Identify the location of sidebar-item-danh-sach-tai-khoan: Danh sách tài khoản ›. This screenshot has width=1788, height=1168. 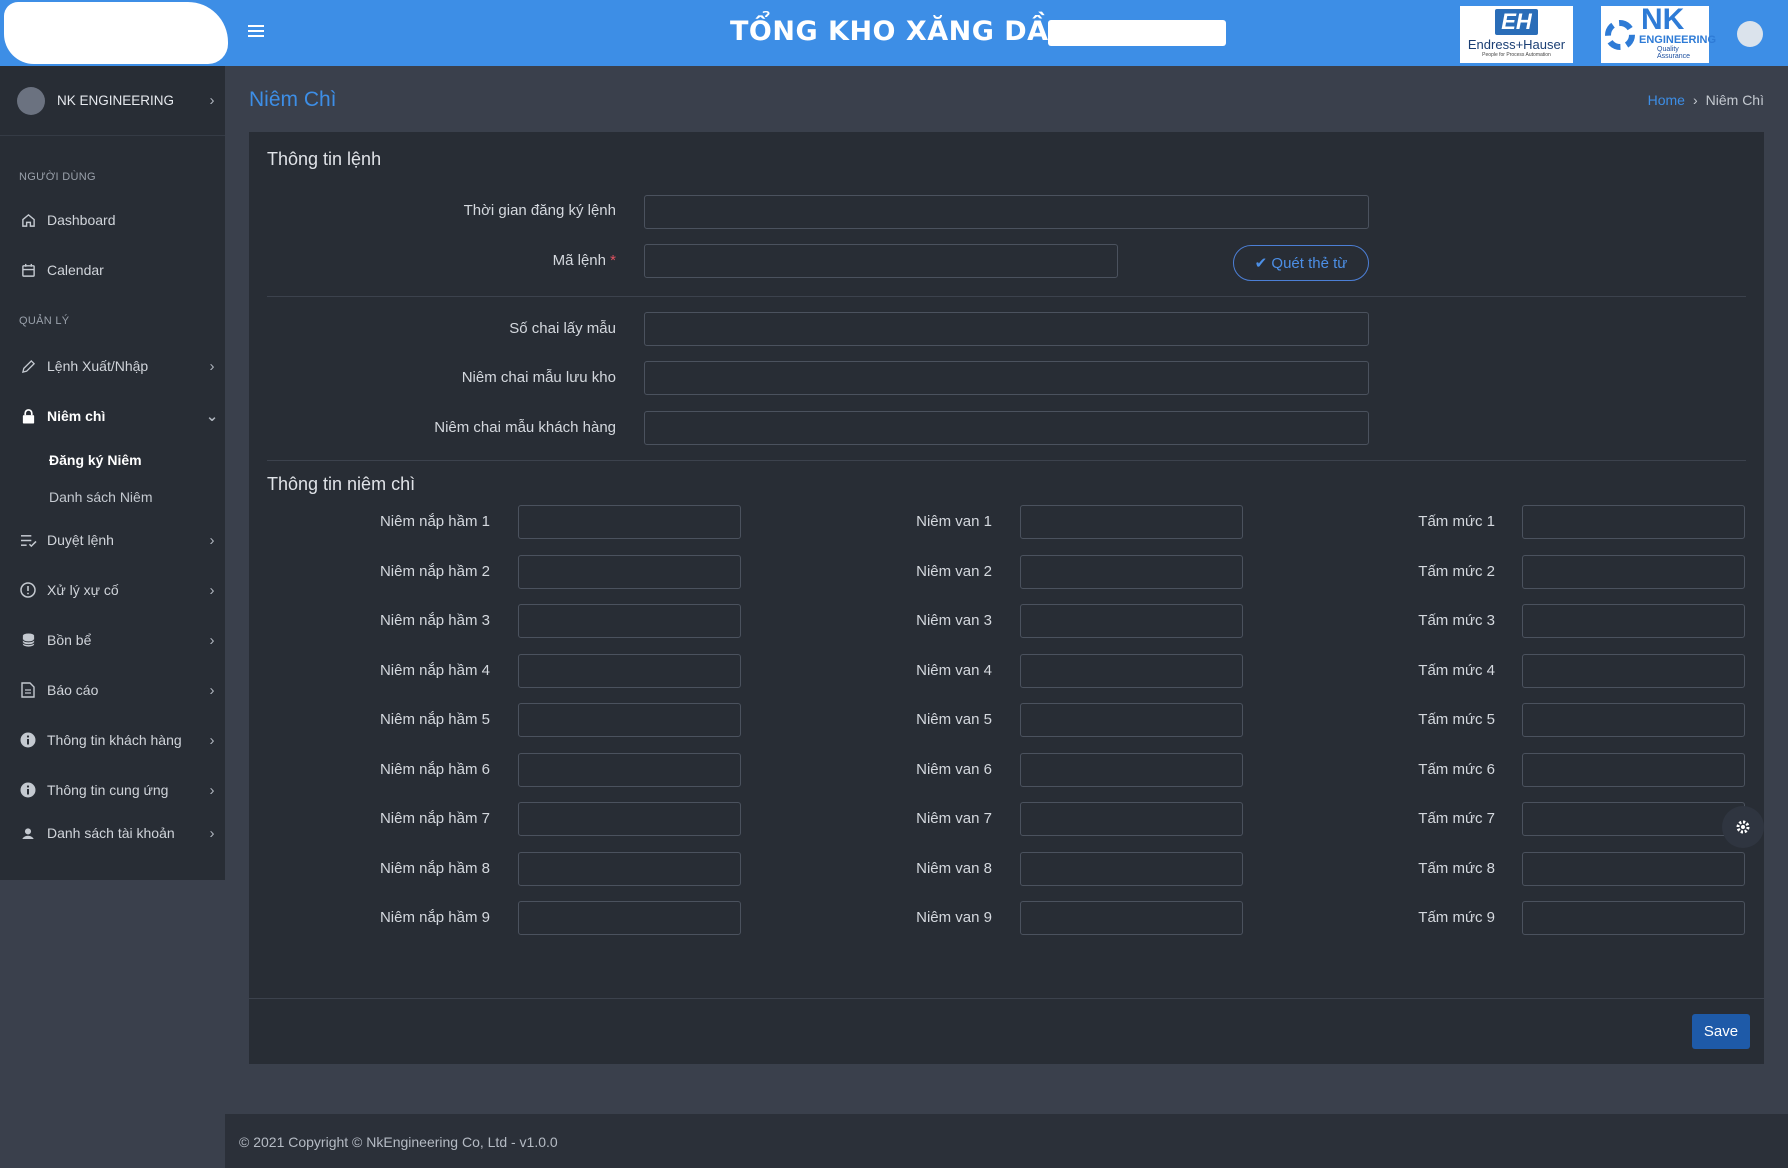
(112, 827).